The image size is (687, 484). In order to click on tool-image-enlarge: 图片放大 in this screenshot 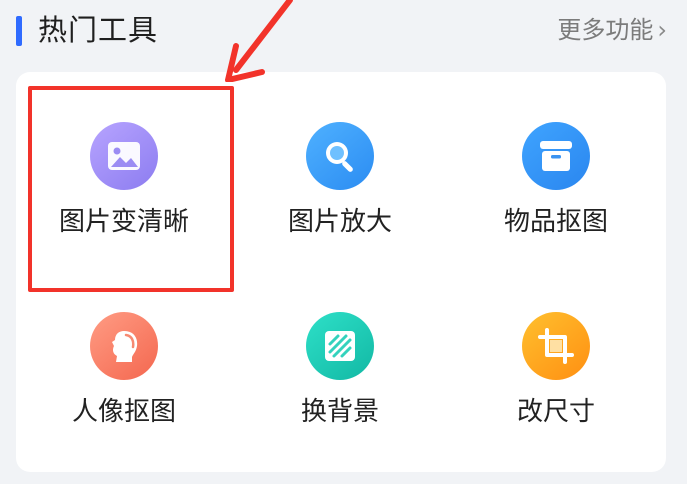, I will do `click(340, 167)`.